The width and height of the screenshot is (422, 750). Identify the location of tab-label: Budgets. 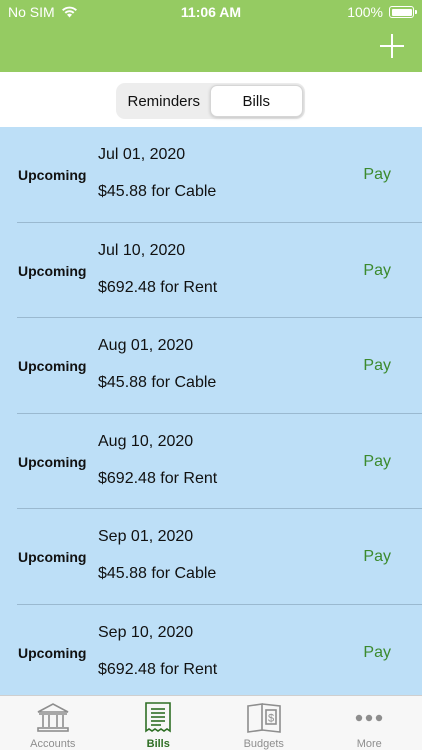
(263, 744).